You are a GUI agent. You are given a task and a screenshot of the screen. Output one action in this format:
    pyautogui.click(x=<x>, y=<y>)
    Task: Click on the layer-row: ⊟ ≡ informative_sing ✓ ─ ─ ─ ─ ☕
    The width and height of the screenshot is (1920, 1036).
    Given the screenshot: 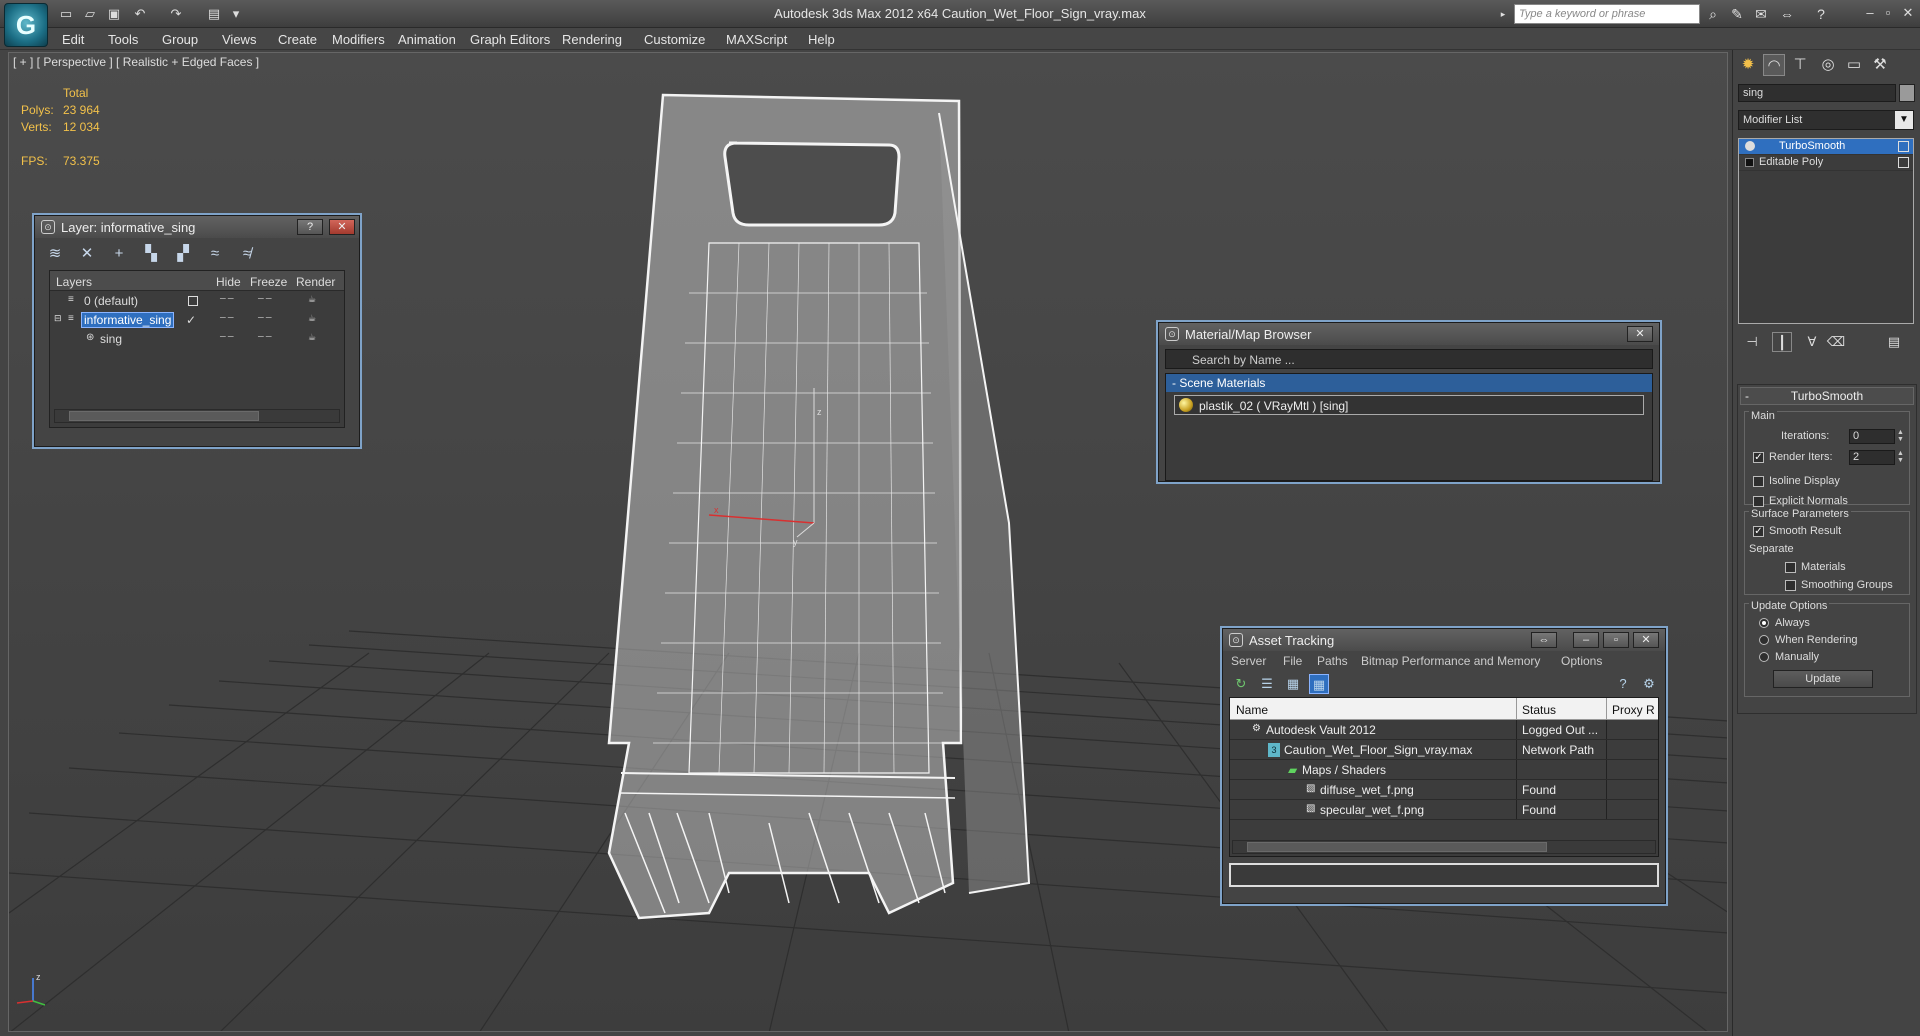 What is the action you would take?
    pyautogui.click(x=197, y=319)
    